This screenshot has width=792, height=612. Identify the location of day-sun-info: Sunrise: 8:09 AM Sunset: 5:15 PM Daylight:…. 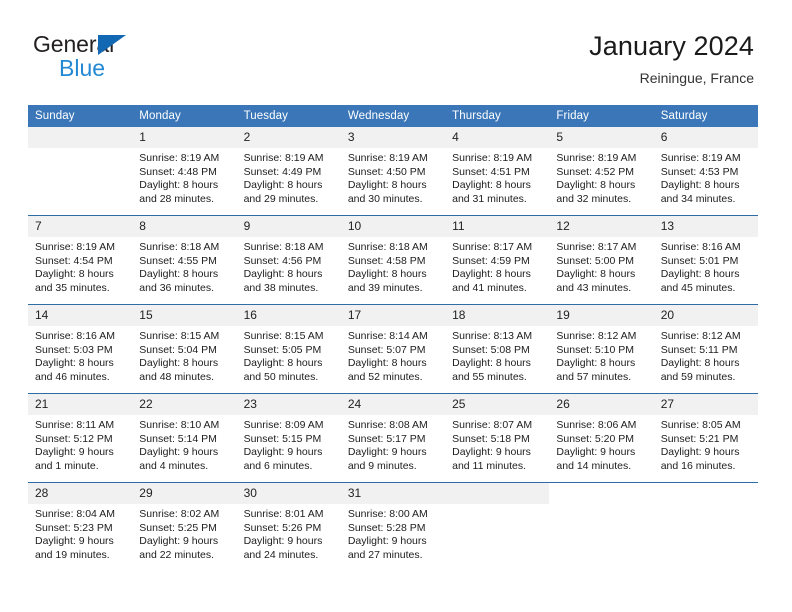
(289, 444).